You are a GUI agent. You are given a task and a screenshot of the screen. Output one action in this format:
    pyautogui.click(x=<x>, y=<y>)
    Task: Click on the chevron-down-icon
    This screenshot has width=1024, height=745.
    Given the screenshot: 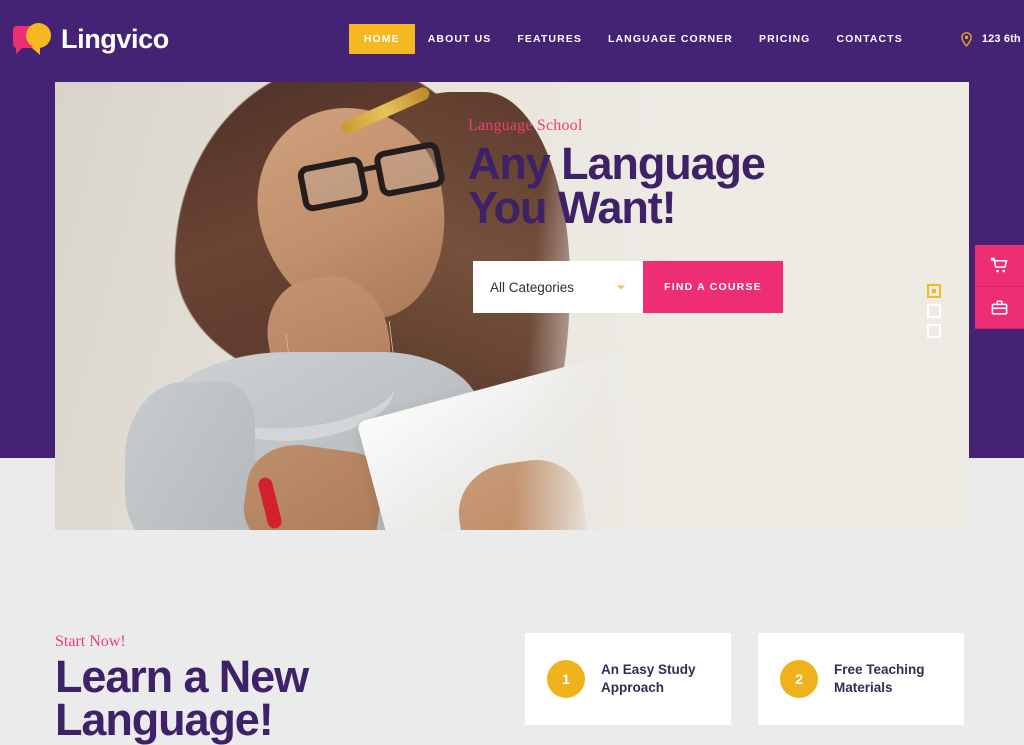 What is the action you would take?
    pyautogui.click(x=621, y=287)
    